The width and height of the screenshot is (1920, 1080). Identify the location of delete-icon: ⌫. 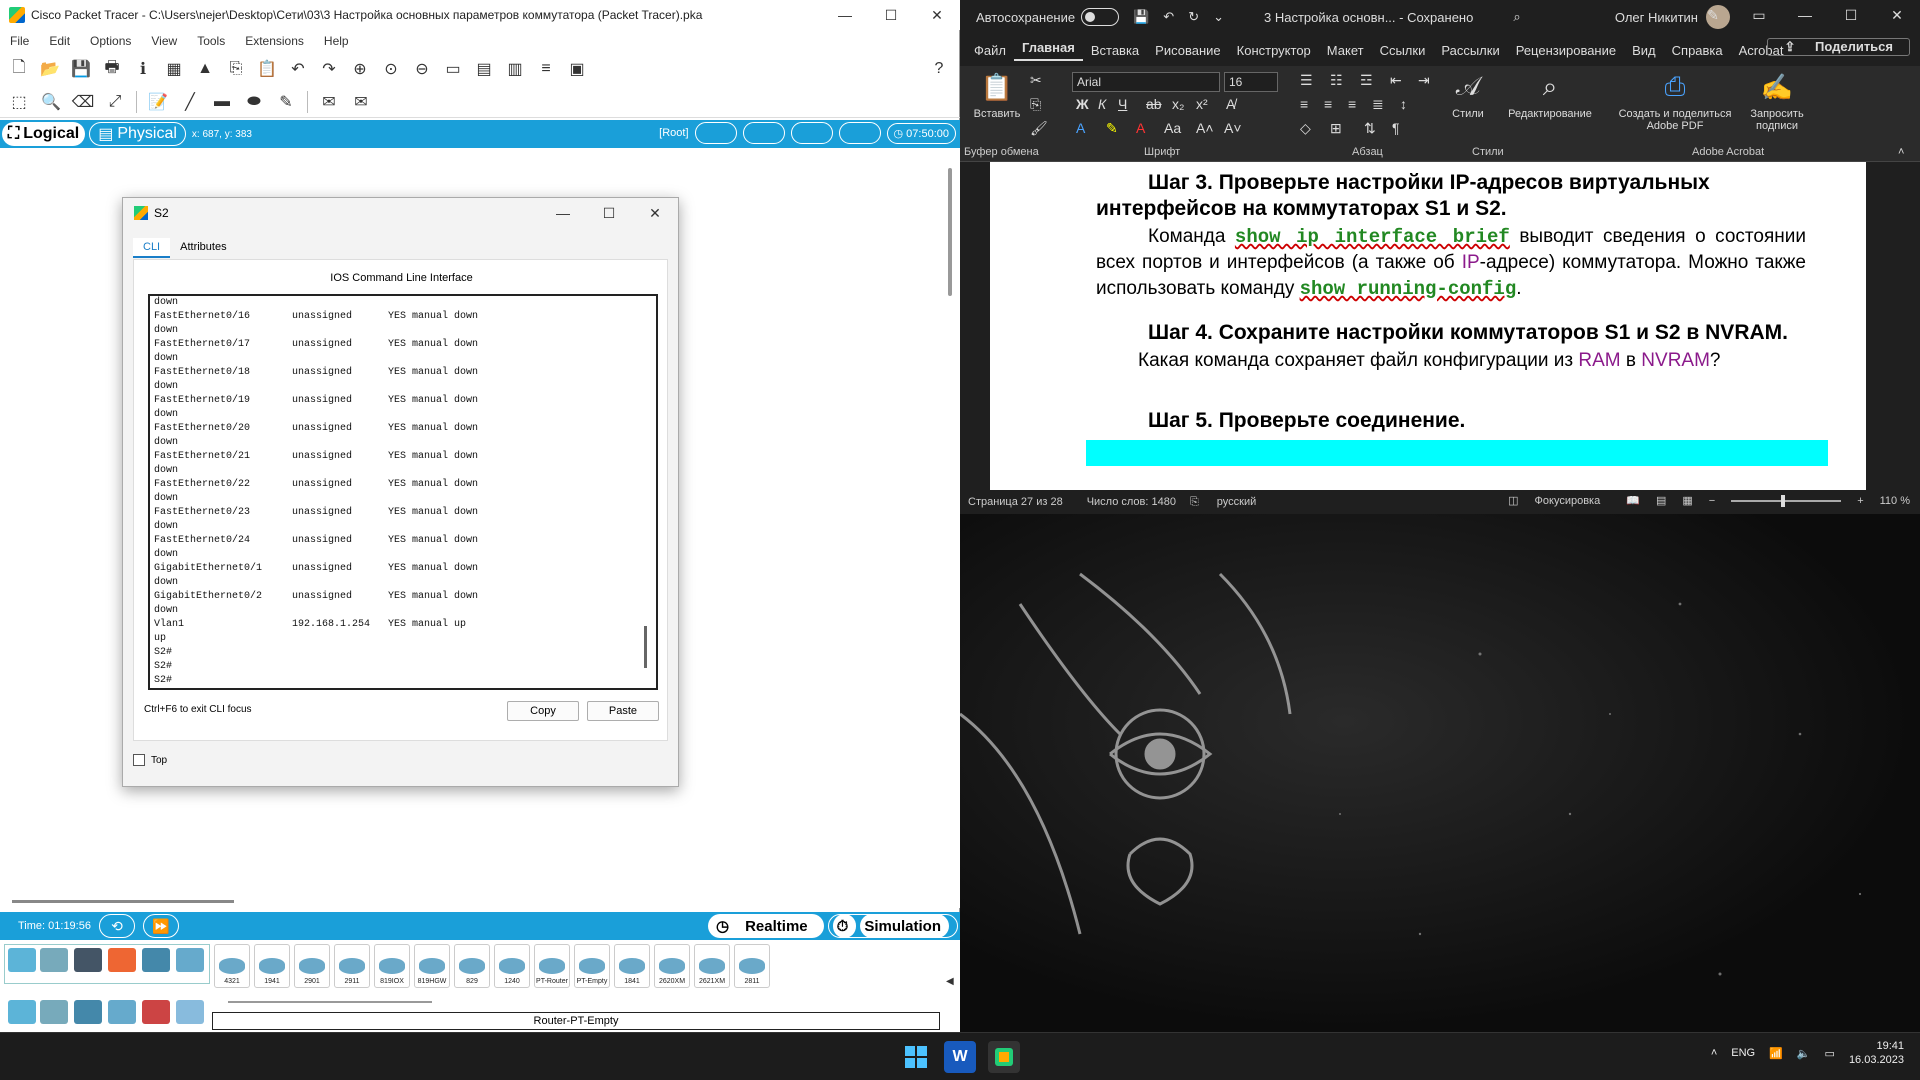
(83, 102).